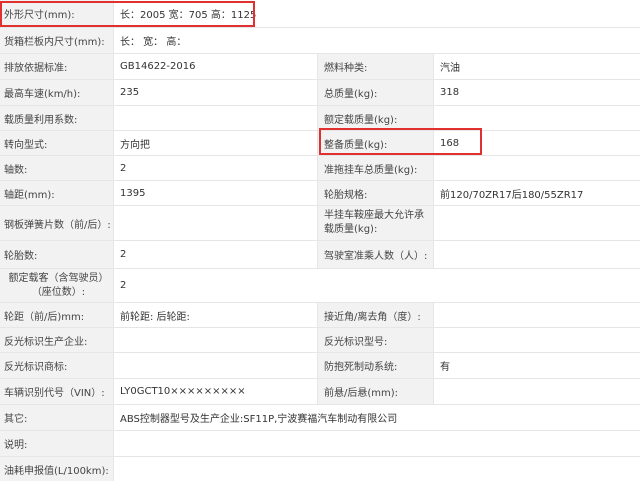 The width and height of the screenshot is (640, 481). Describe the element at coordinates (56, 223) in the screenshot. I see `row-label: 钢板弹簧片数（前/后）:` at that location.